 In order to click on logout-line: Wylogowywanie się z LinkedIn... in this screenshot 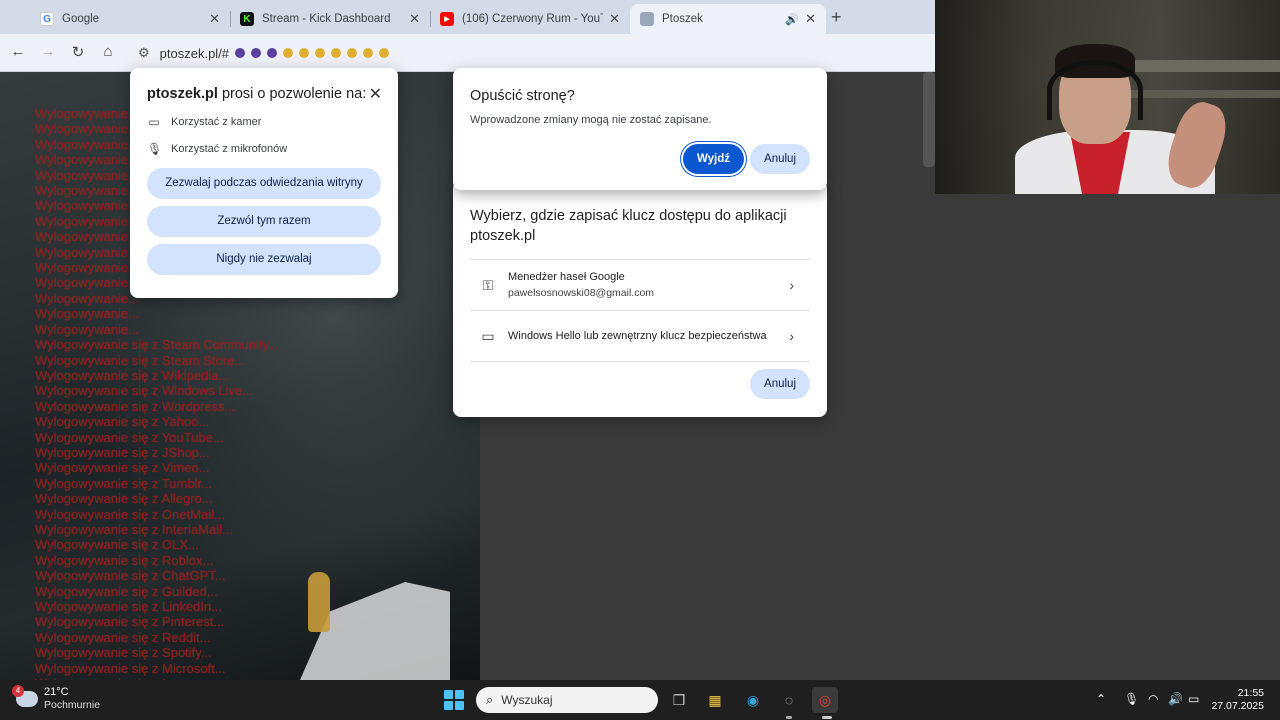, I will do `click(129, 606)`.